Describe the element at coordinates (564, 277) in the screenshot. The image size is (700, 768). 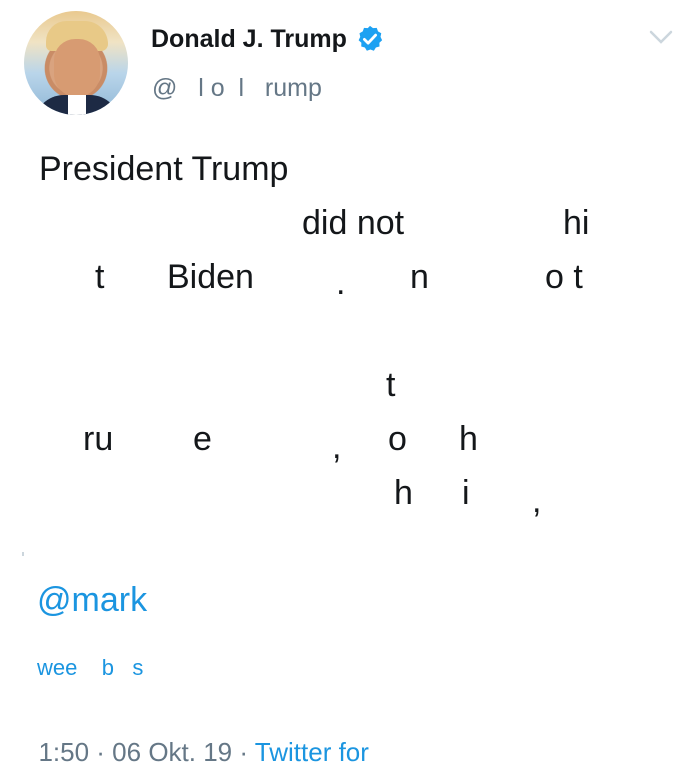
I see `tweet-fragment: o t` at that location.